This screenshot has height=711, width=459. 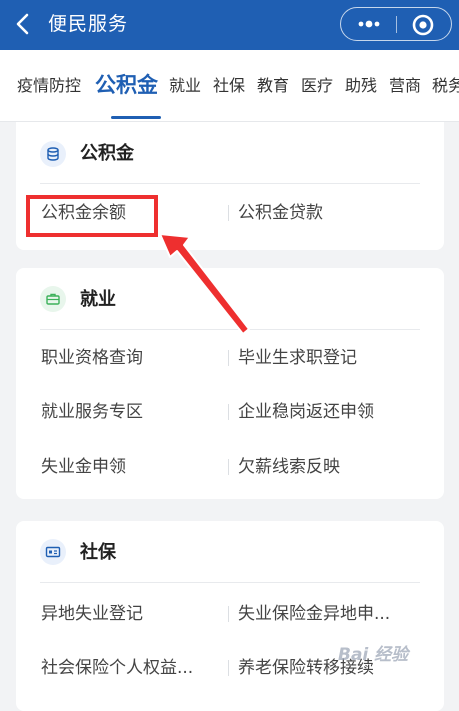 What do you see at coordinates (88, 24) in the screenshot?
I see `page-title: 便民服务` at bounding box center [88, 24].